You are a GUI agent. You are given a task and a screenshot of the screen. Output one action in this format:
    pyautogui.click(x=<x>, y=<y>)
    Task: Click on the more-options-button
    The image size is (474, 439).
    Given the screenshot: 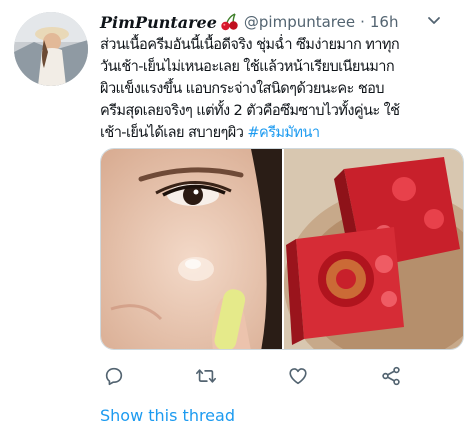 What is the action you would take?
    pyautogui.click(x=434, y=20)
    